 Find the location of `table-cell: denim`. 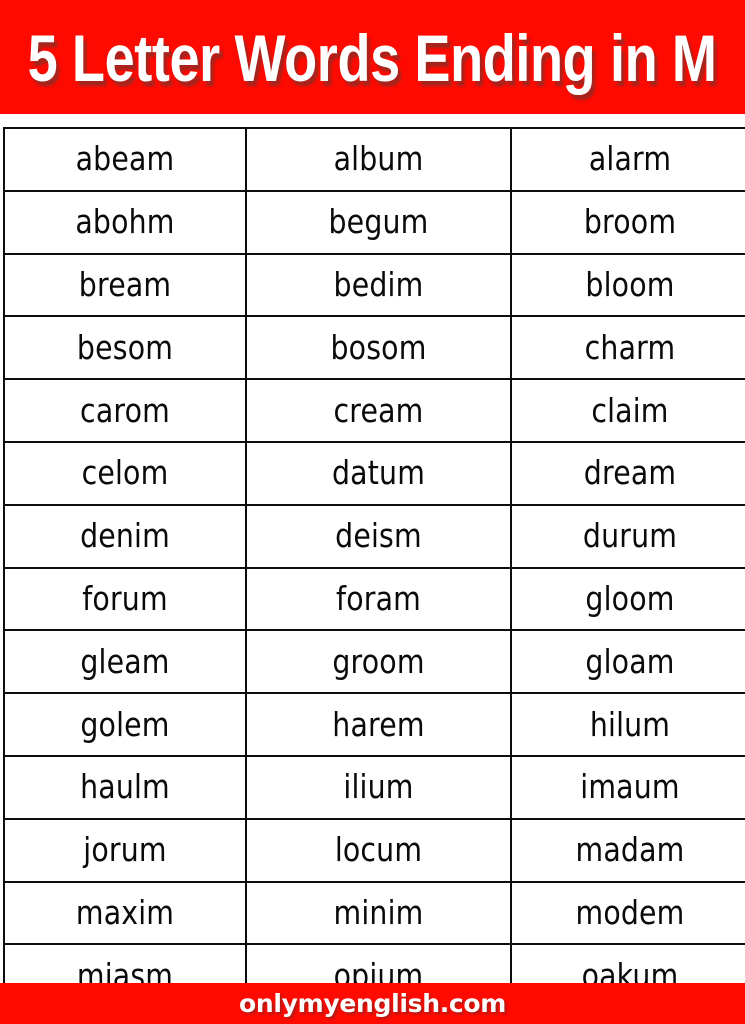

table-cell: denim is located at coordinates (125, 536).